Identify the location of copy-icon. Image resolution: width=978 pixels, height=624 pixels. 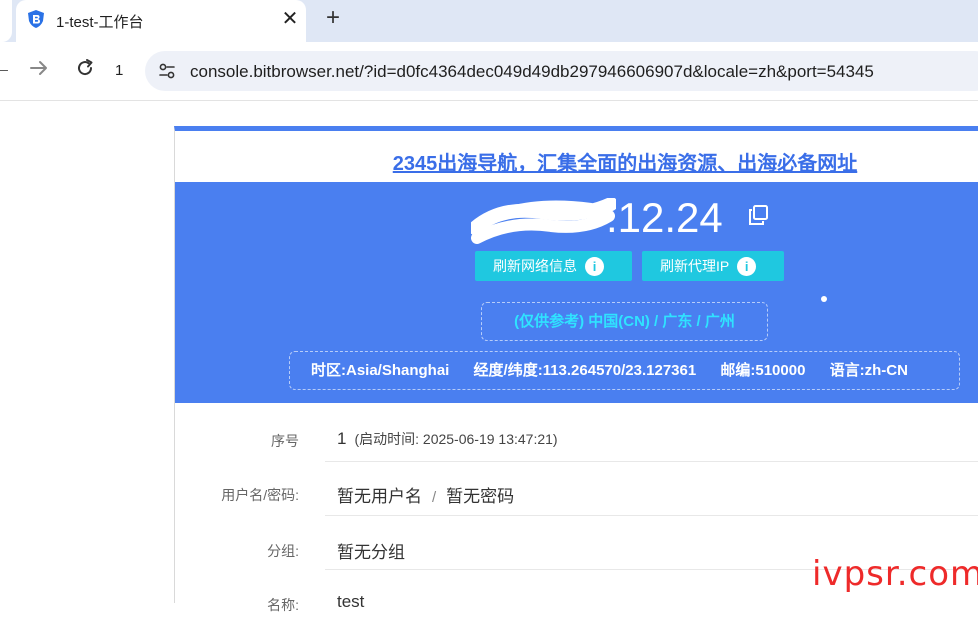
(758, 215).